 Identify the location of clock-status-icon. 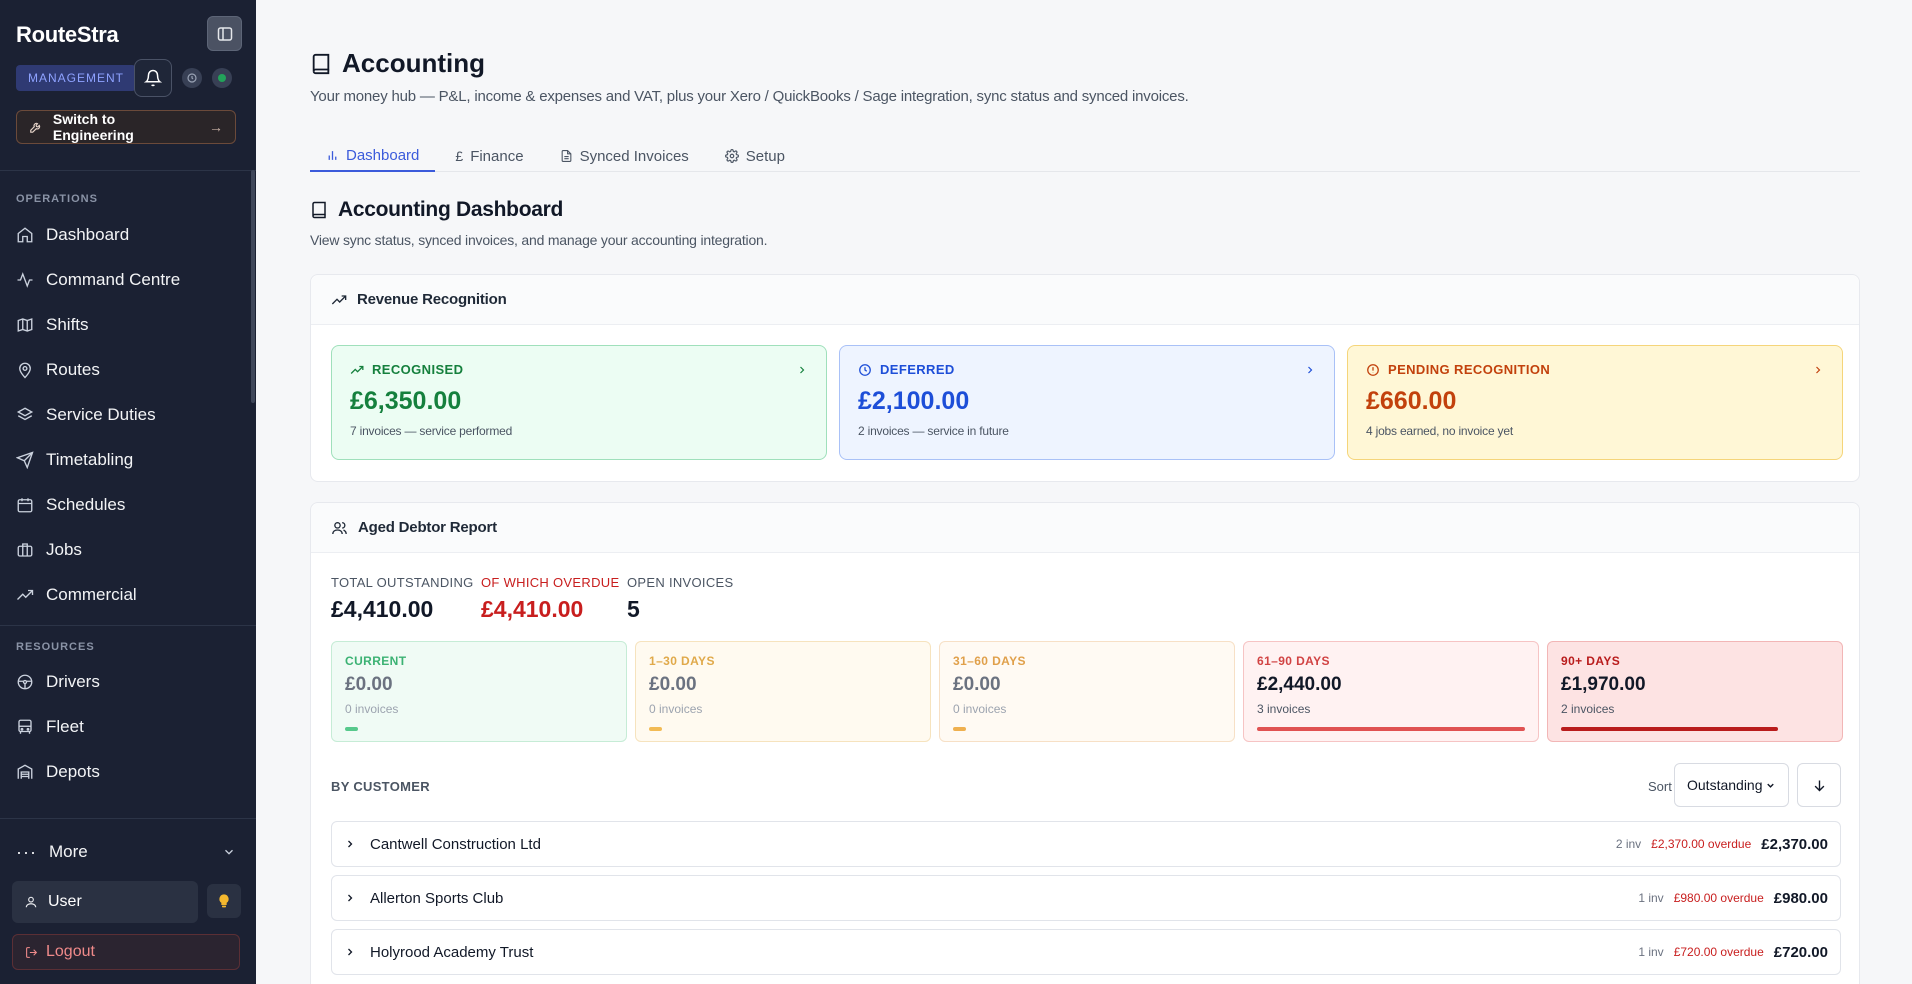
(192, 78).